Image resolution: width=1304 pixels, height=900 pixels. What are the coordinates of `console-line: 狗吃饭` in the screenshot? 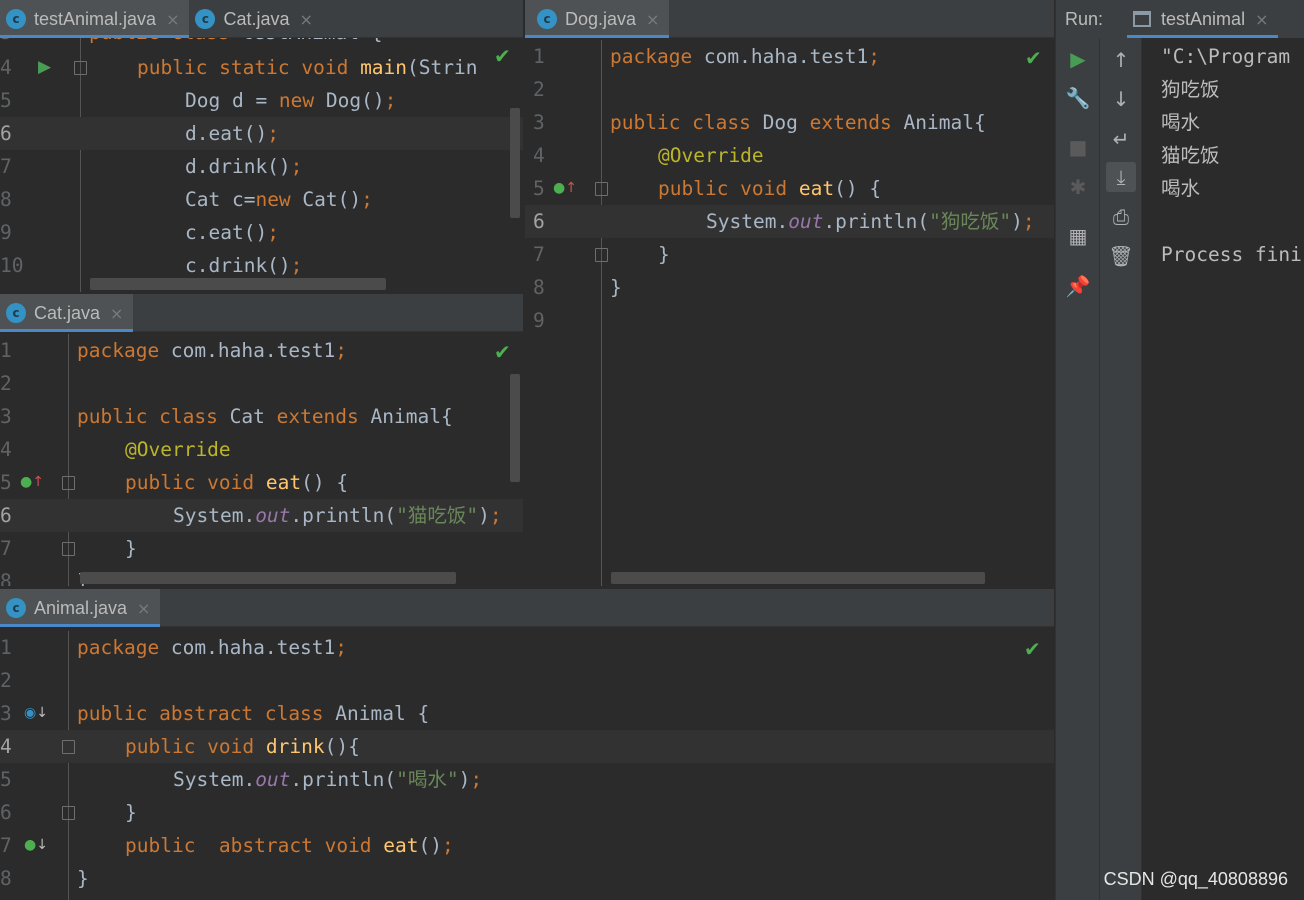 It's located at (1190, 89).